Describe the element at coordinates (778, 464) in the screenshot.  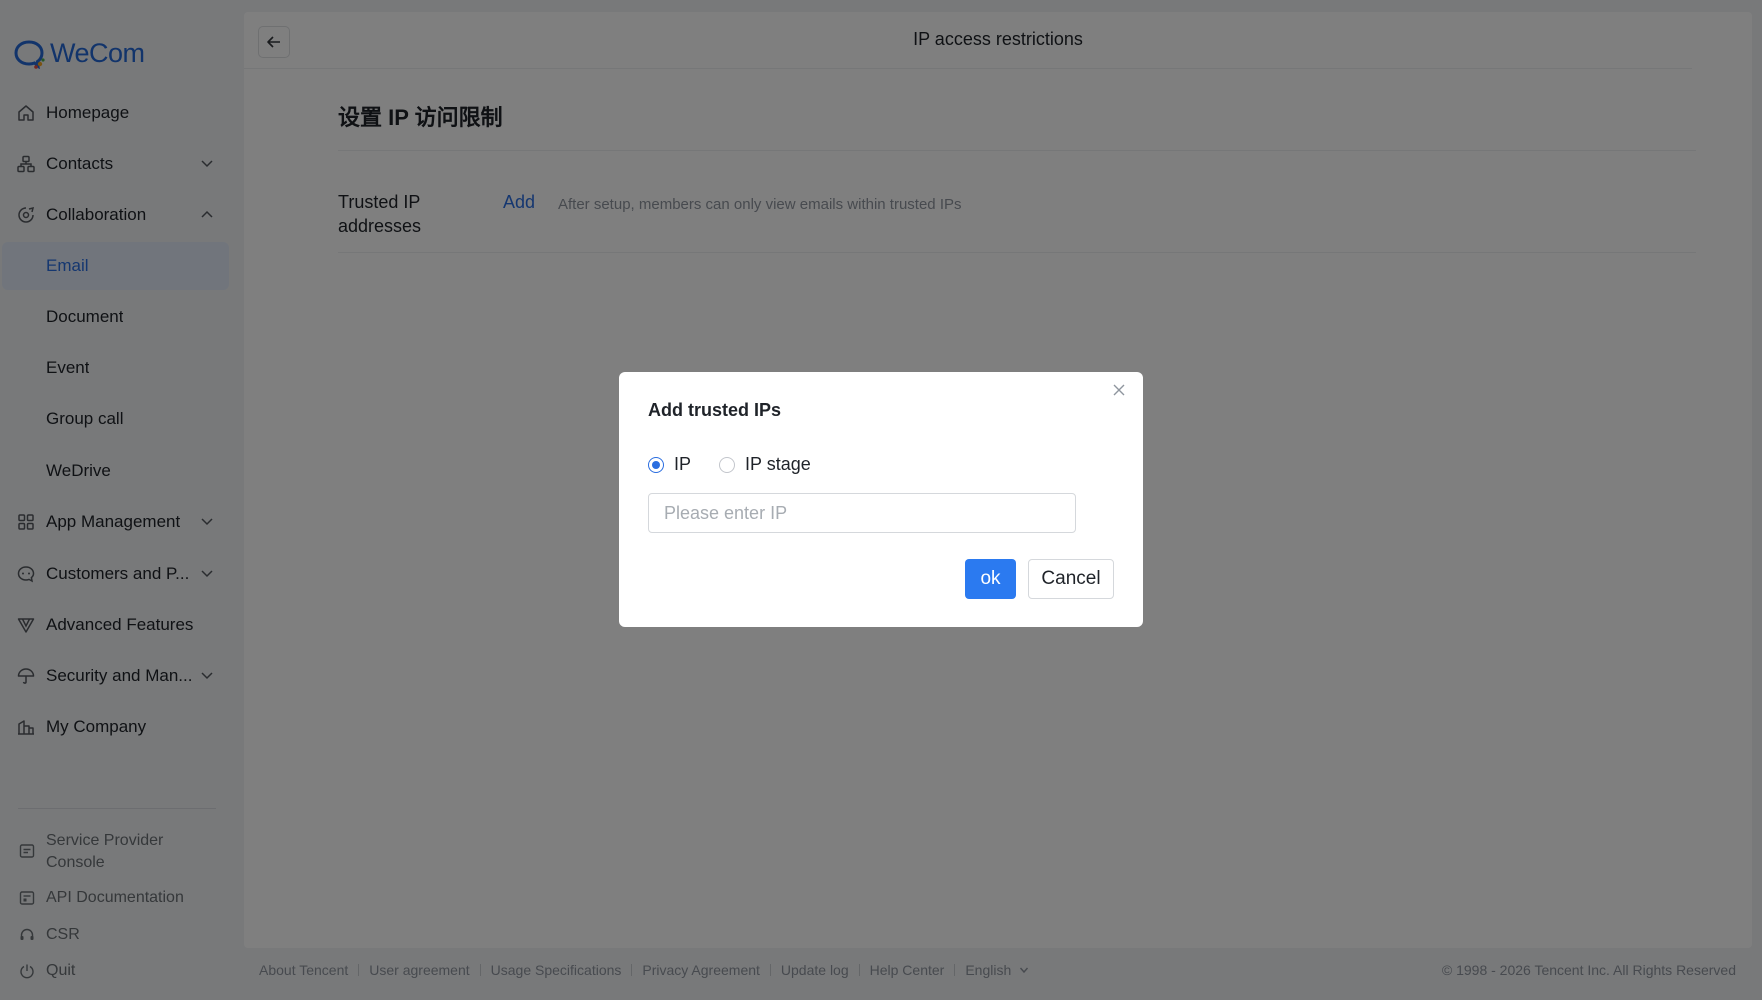
I see `radio-label: IP stage` at that location.